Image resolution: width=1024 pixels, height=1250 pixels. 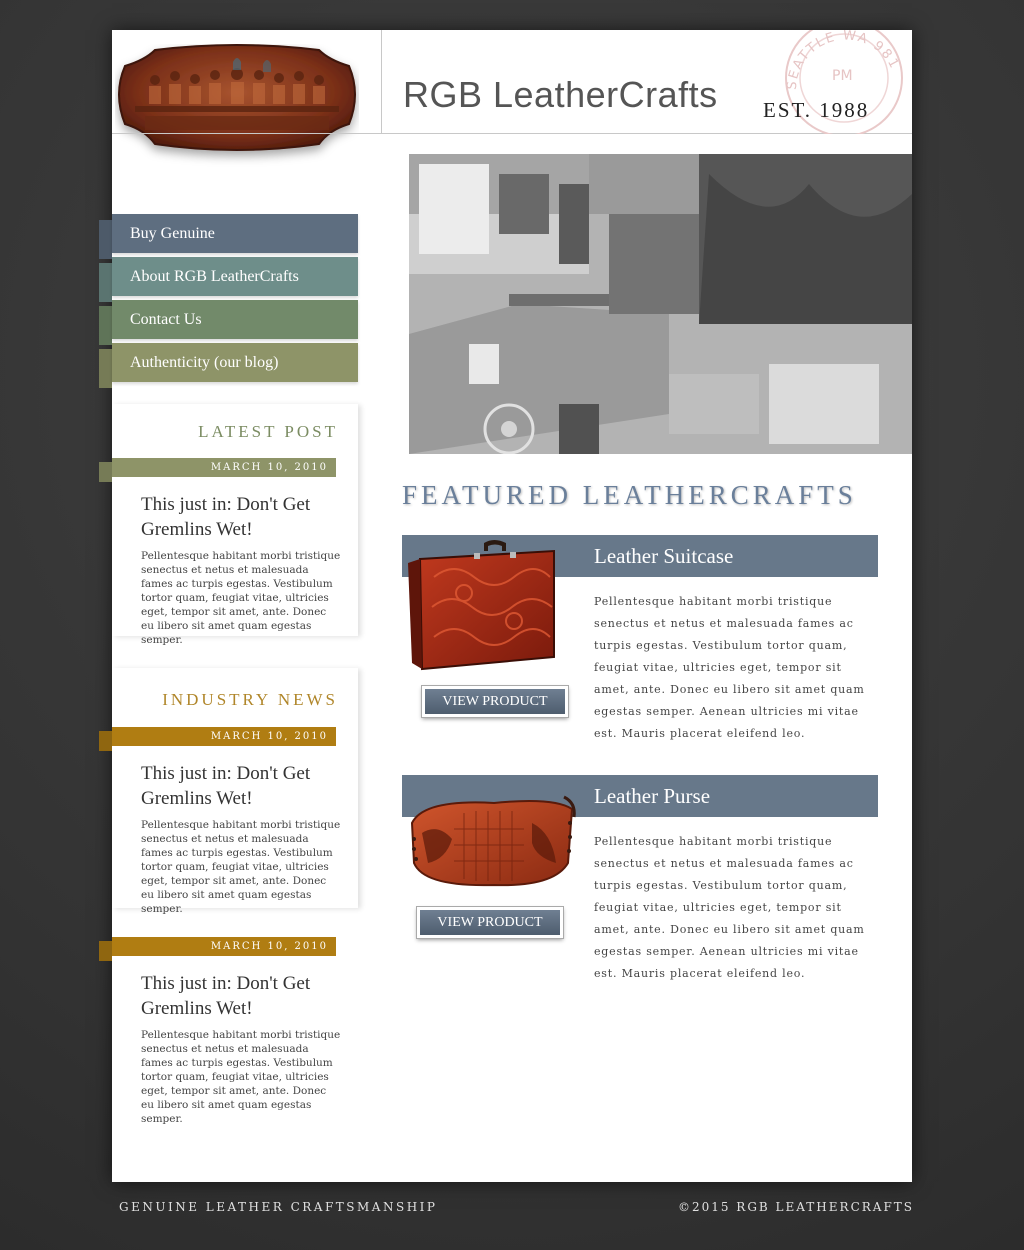 I want to click on logo, so click(x=237, y=108).